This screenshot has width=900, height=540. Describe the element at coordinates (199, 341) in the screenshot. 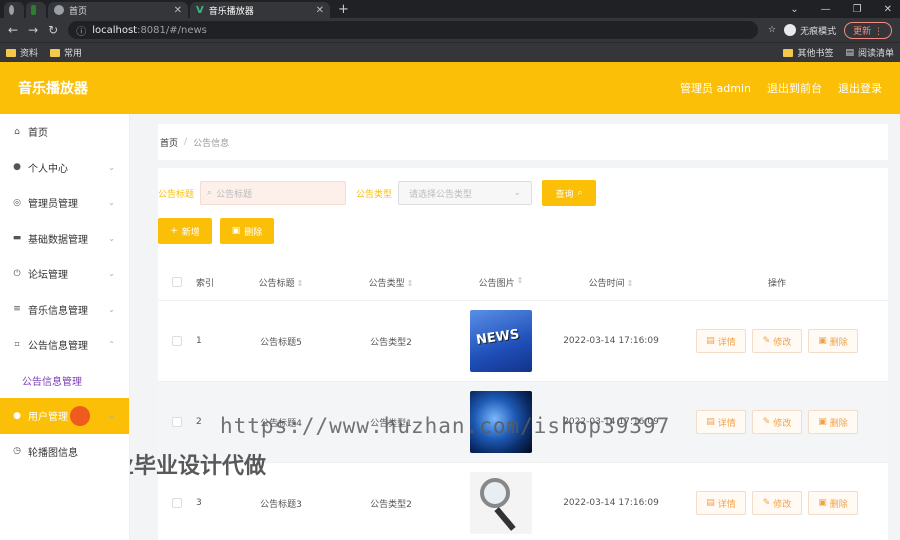

I see `cell-index: 1` at that location.